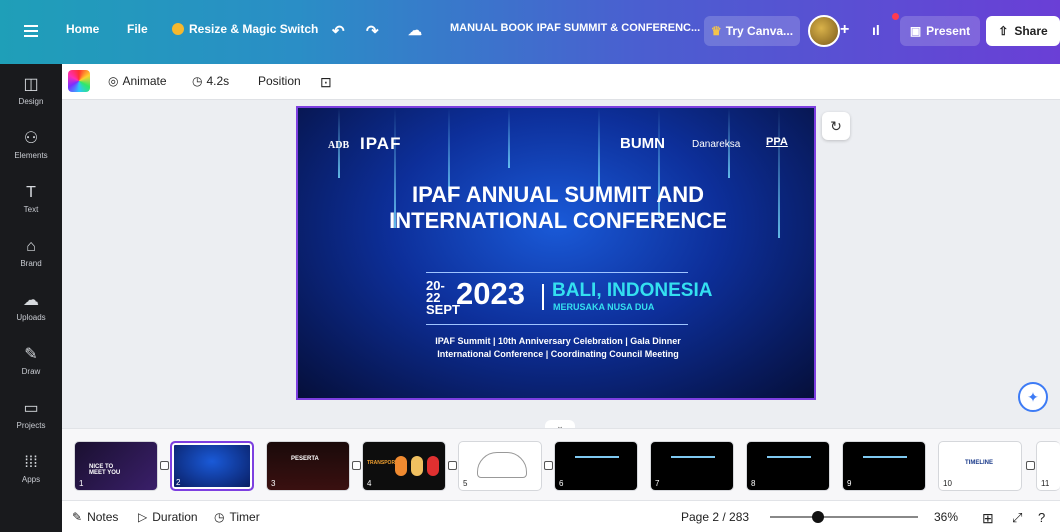  What do you see at coordinates (443, 298) in the screenshot?
I see `event-dates: 20-22 SEPT` at bounding box center [443, 298].